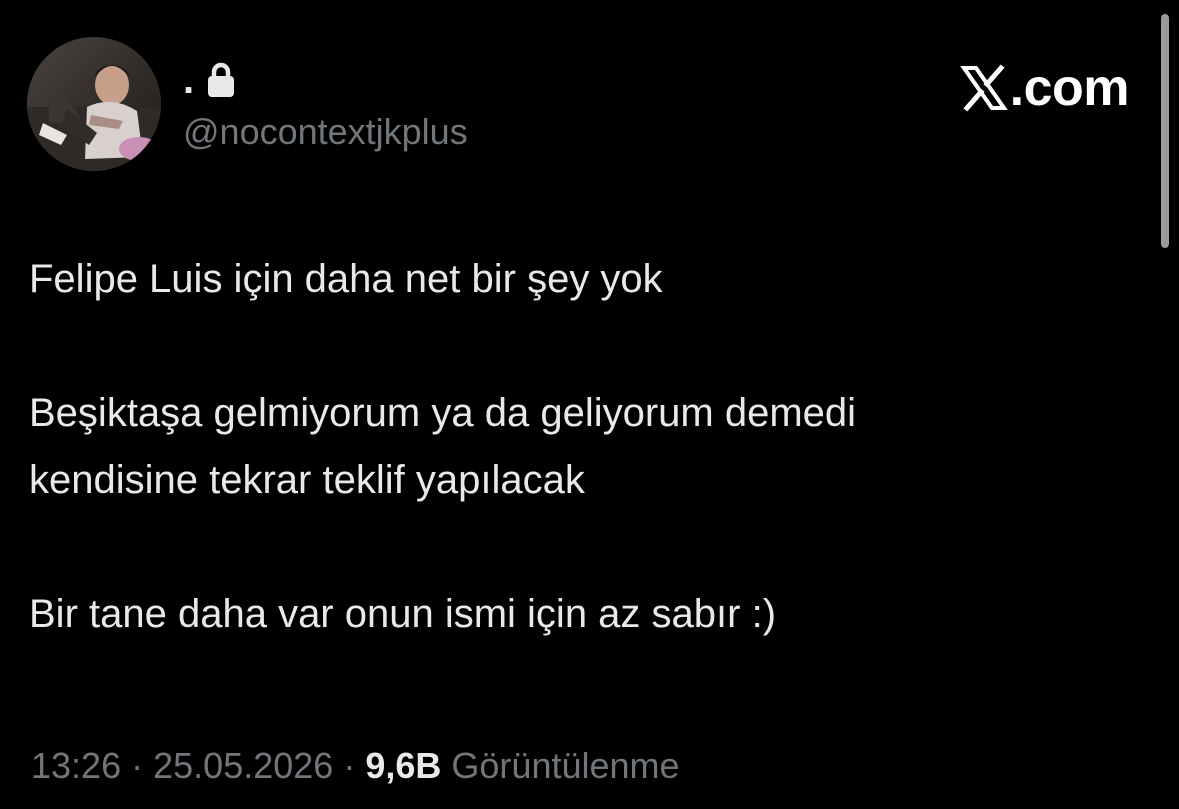 The width and height of the screenshot is (1179, 809). What do you see at coordinates (403, 765) in the screenshot?
I see `views-count: 9,6B` at bounding box center [403, 765].